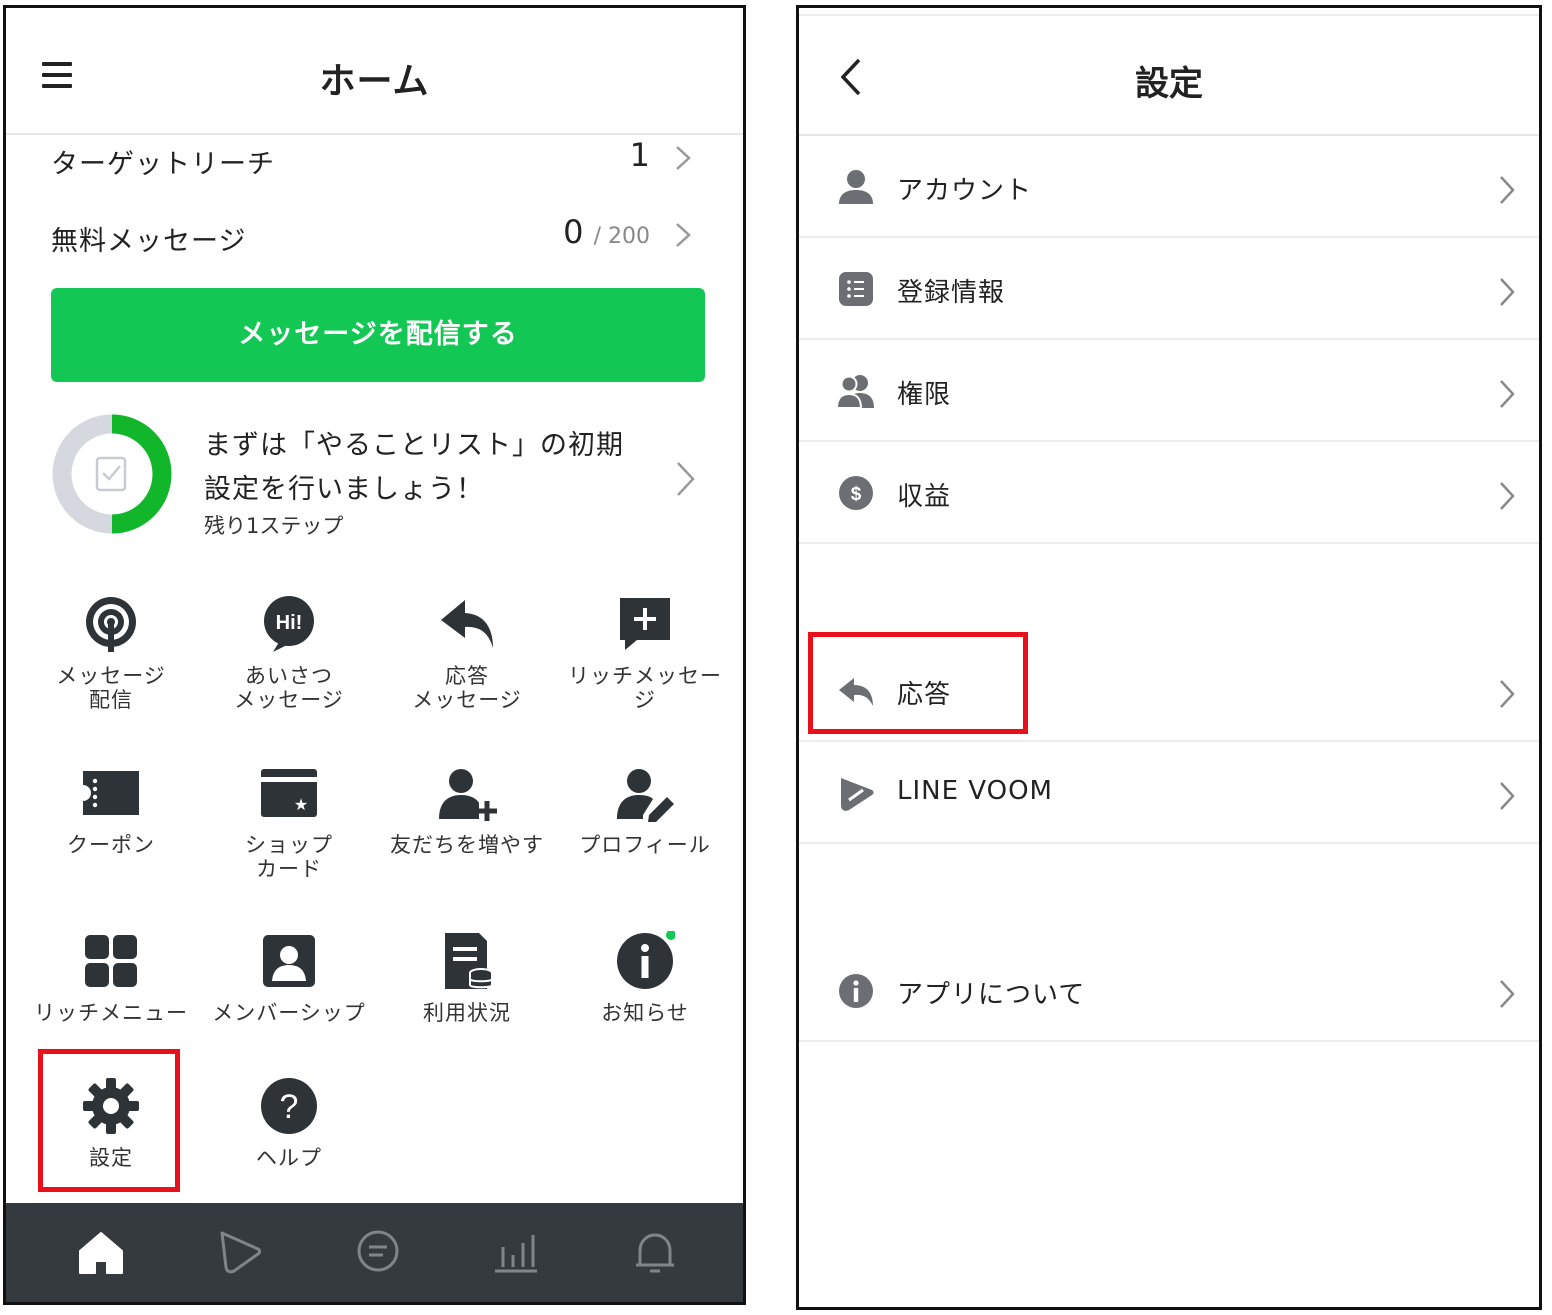  I want to click on tile-usage: 利用状況, so click(467, 1006).